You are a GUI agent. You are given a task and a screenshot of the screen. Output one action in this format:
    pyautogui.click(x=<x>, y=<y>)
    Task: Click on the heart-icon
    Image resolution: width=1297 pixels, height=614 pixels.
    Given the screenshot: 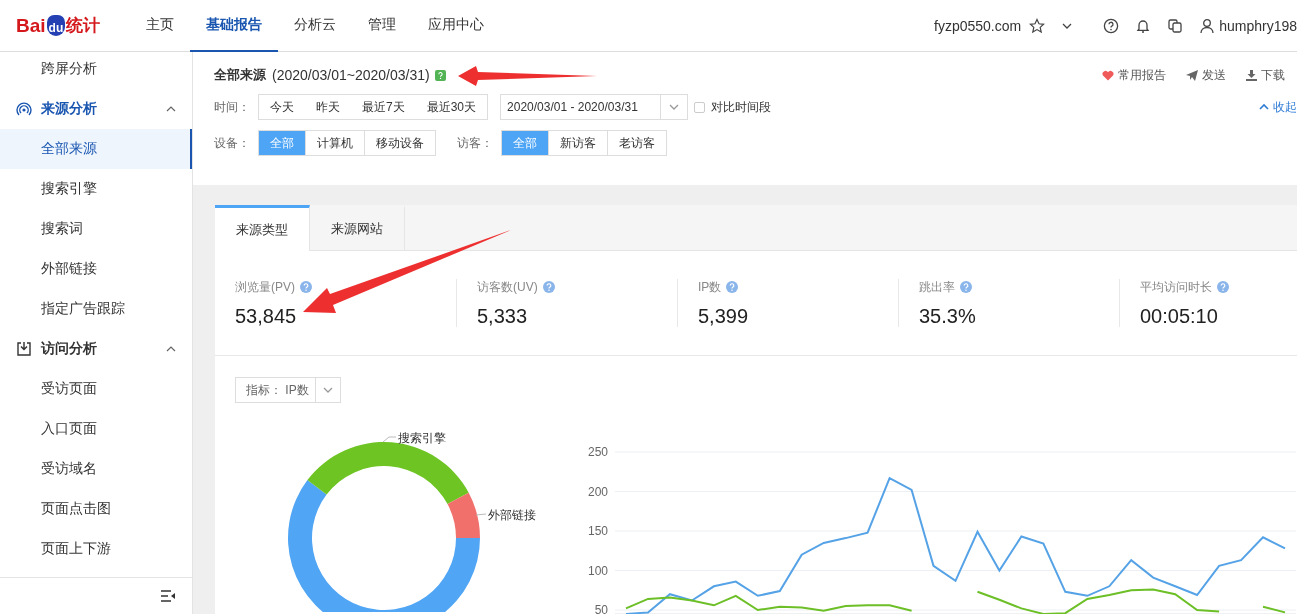 What is the action you would take?
    pyautogui.click(x=1108, y=75)
    